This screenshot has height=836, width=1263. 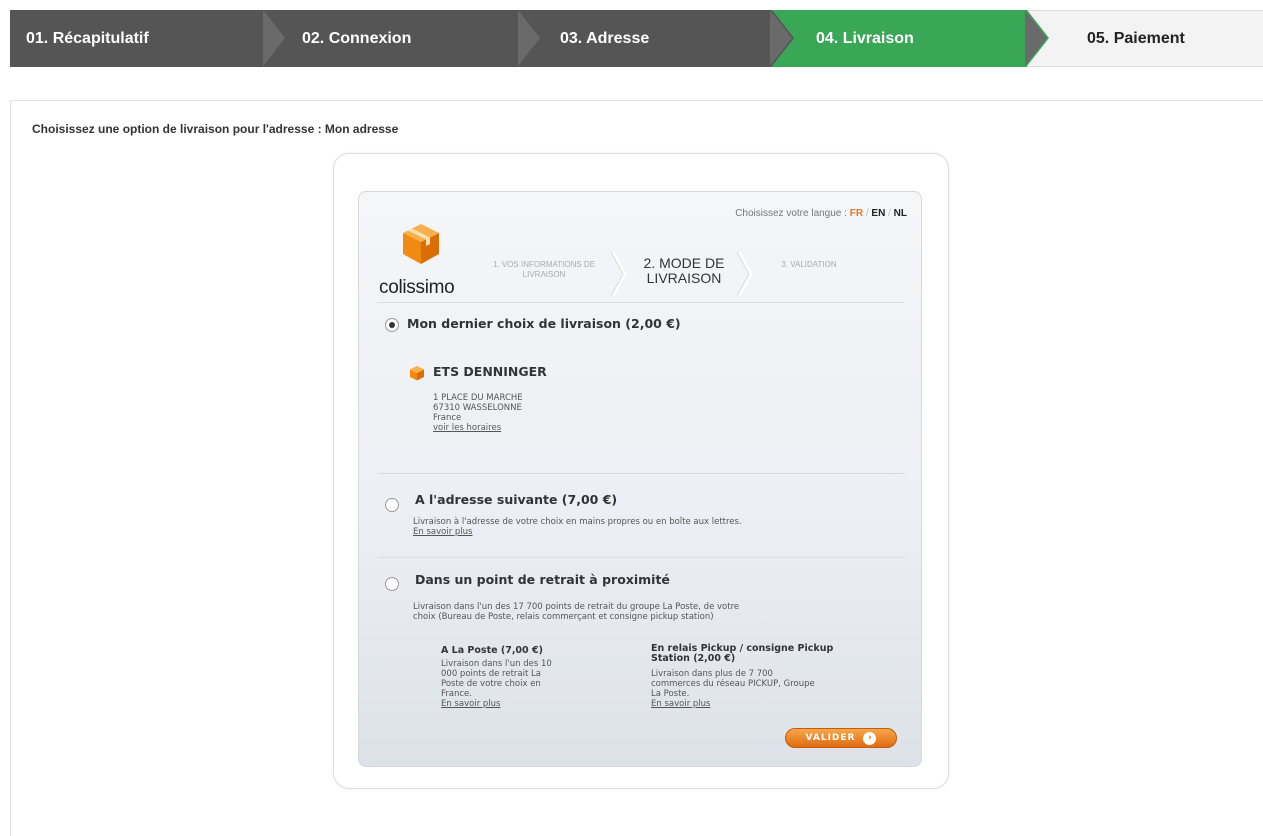 I want to click on opening-hours-link: voir les horaires, so click(x=467, y=428).